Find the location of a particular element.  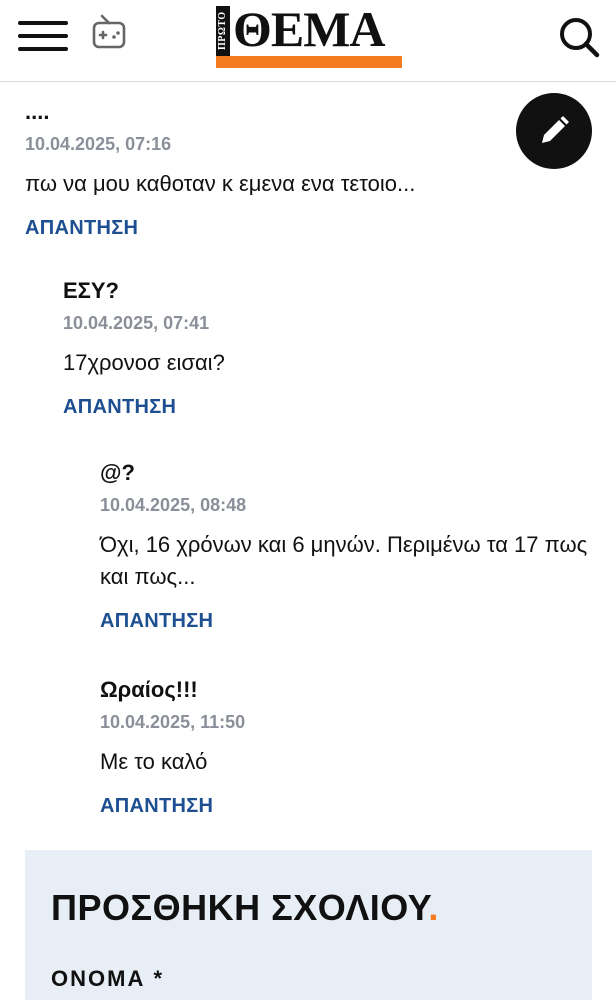

add-comment-title: ΠΡΟΣΘΗΚΗ ΣΧΟΛΙΟΥ. is located at coordinates (245, 908).